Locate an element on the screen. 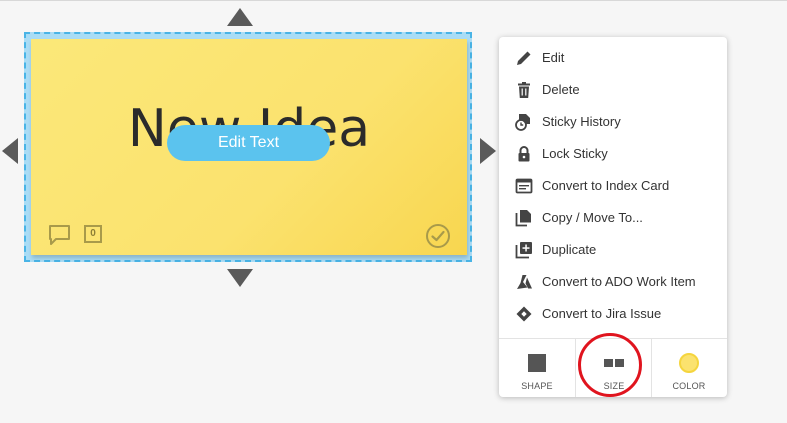 This screenshot has height=423, width=787. size-tool-button: SIZE is located at coordinates (614, 368).